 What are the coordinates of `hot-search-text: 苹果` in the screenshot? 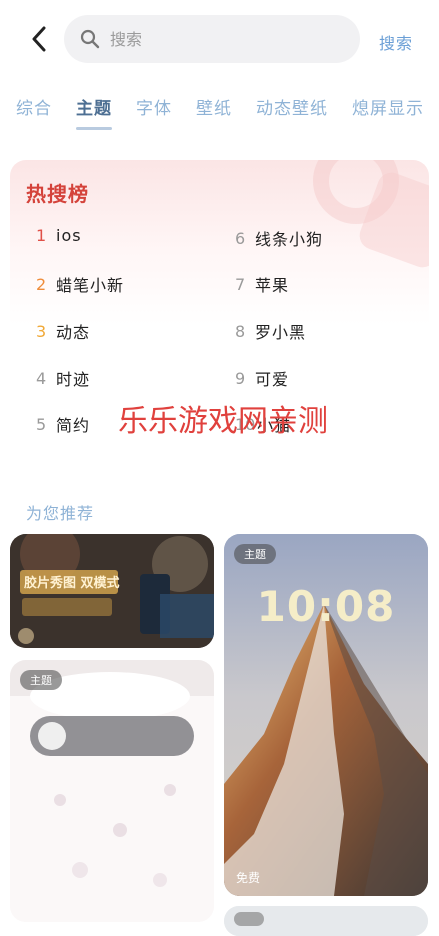 It's located at (272, 285).